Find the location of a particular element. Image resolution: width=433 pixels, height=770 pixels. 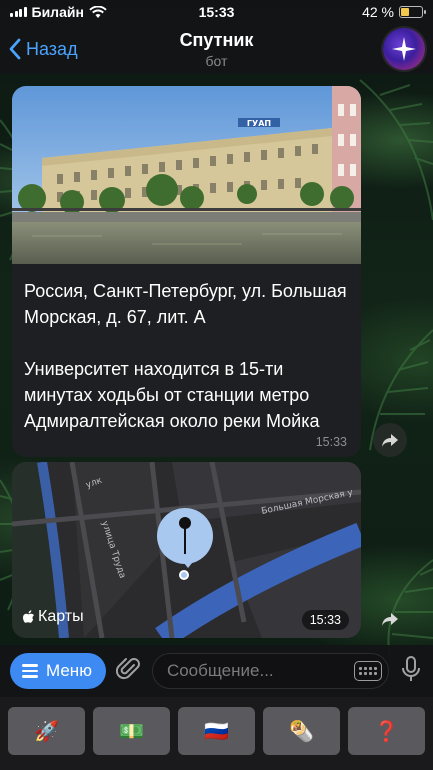

chevron-left-icon is located at coordinates (15, 49).